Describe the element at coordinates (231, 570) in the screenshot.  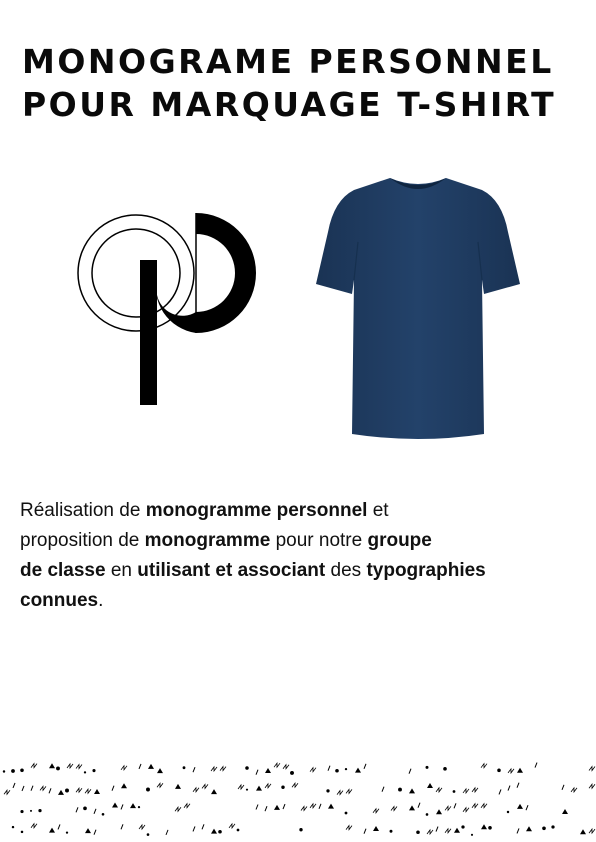
I see `desc-bold: utilisant et associant` at that location.